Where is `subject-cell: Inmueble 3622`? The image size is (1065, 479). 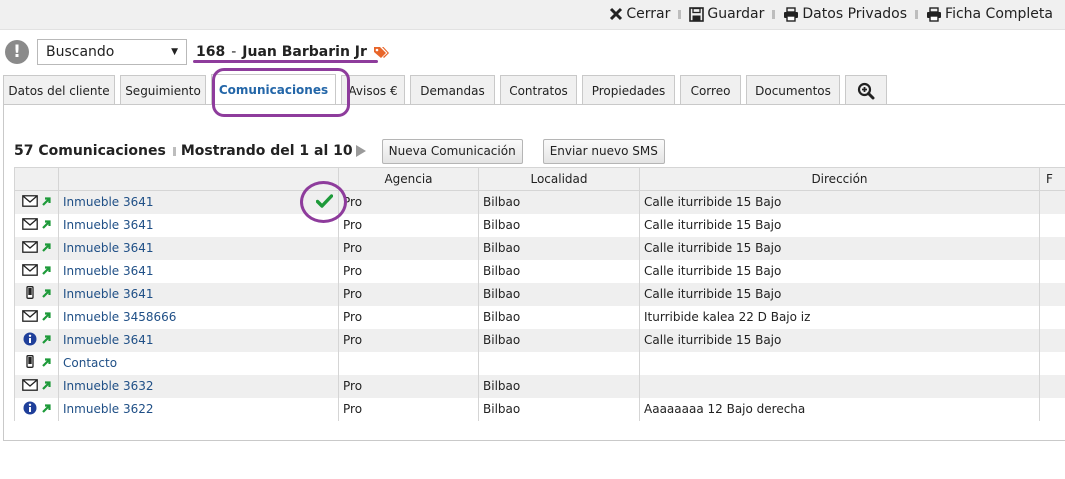 subject-cell: Inmueble 3622 is located at coordinates (198, 409).